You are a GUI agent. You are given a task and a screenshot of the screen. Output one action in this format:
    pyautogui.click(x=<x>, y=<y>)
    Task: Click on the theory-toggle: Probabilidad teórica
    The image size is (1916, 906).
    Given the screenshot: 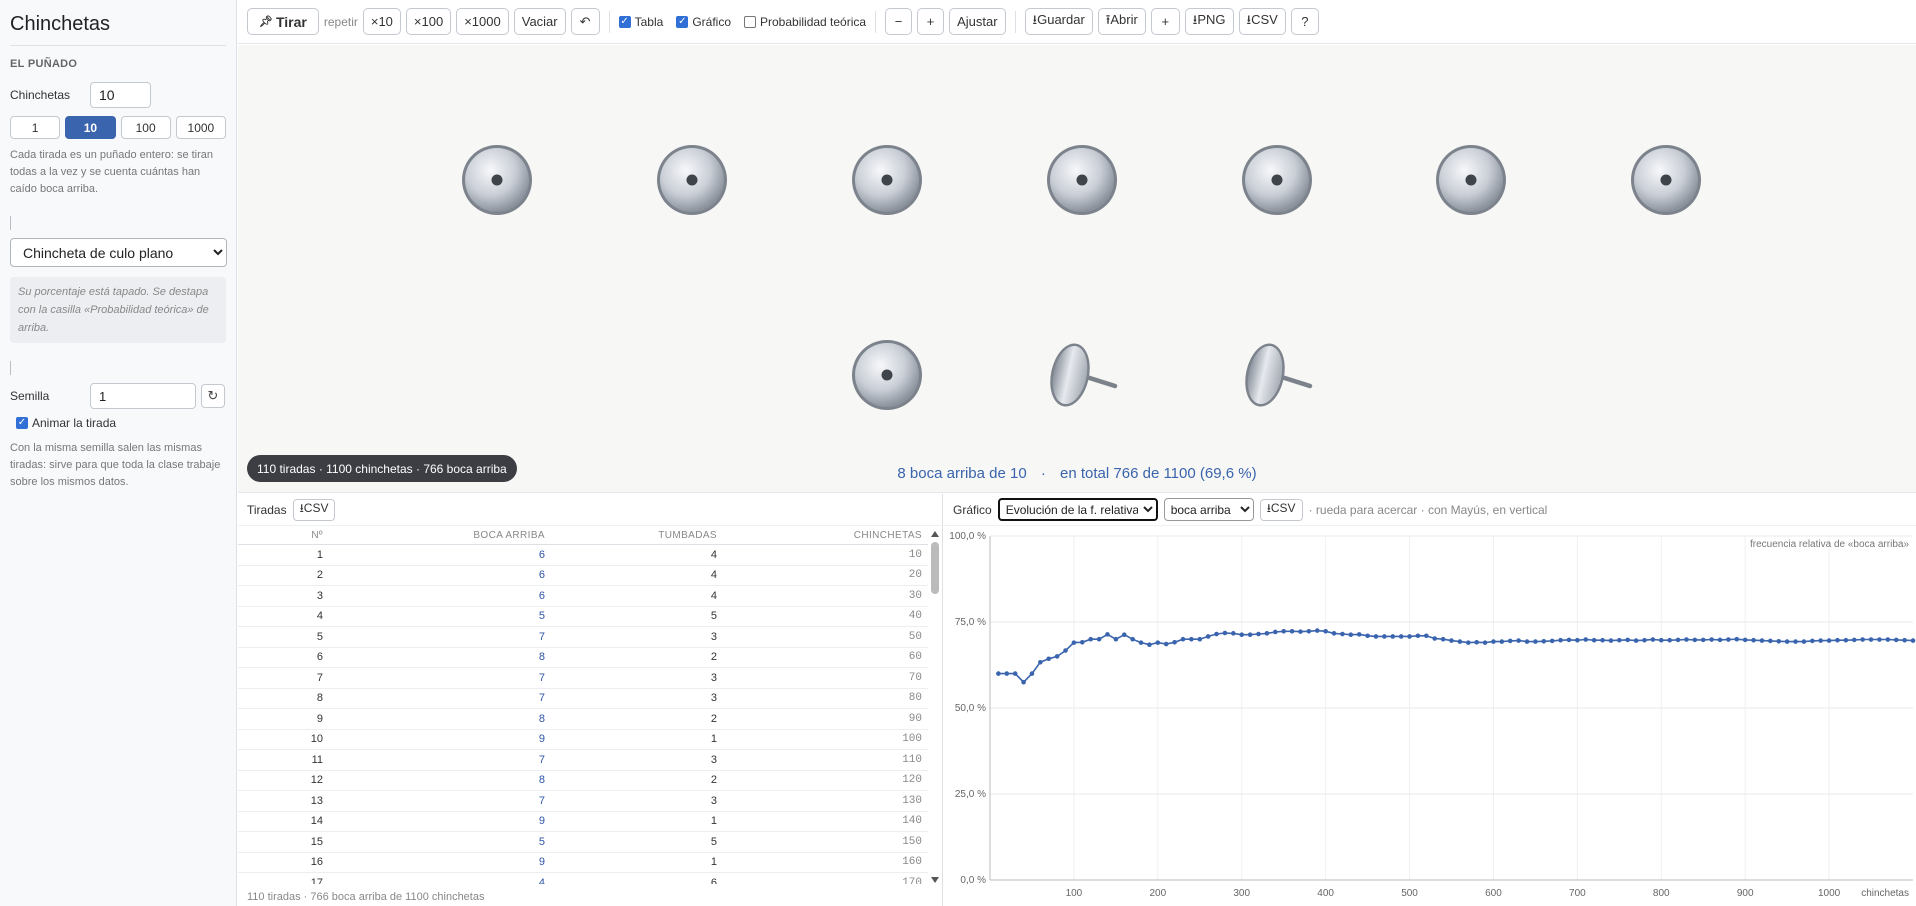 What is the action you would take?
    pyautogui.click(x=805, y=22)
    